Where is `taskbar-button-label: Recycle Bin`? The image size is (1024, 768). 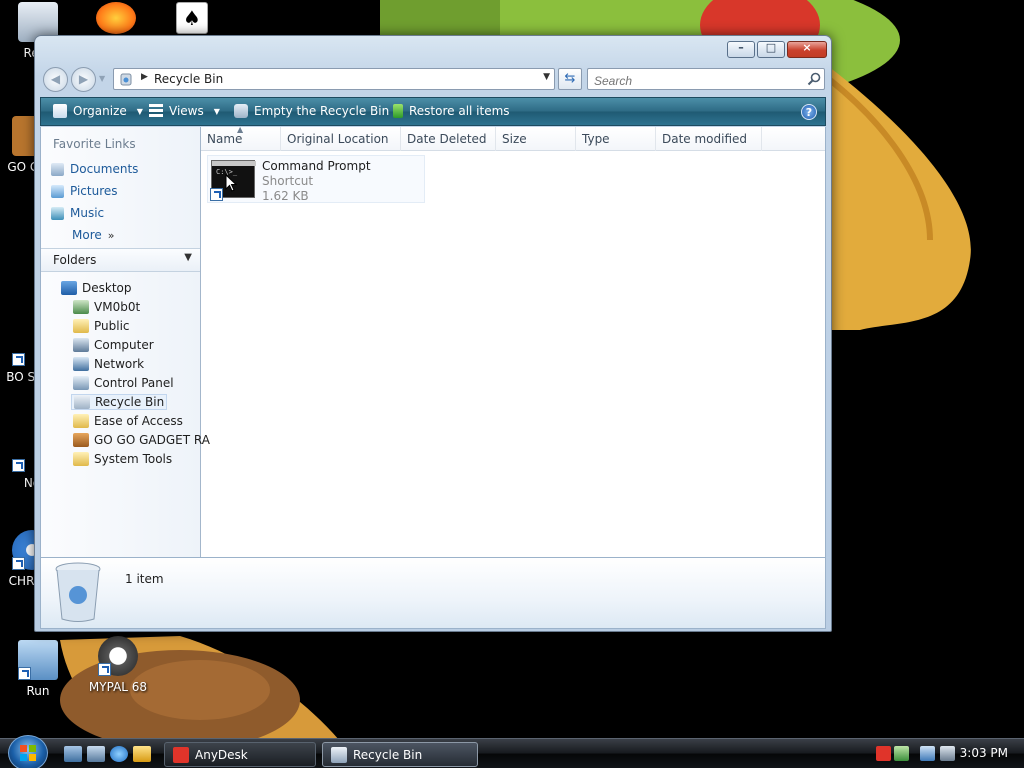 taskbar-button-label: Recycle Bin is located at coordinates (388, 754).